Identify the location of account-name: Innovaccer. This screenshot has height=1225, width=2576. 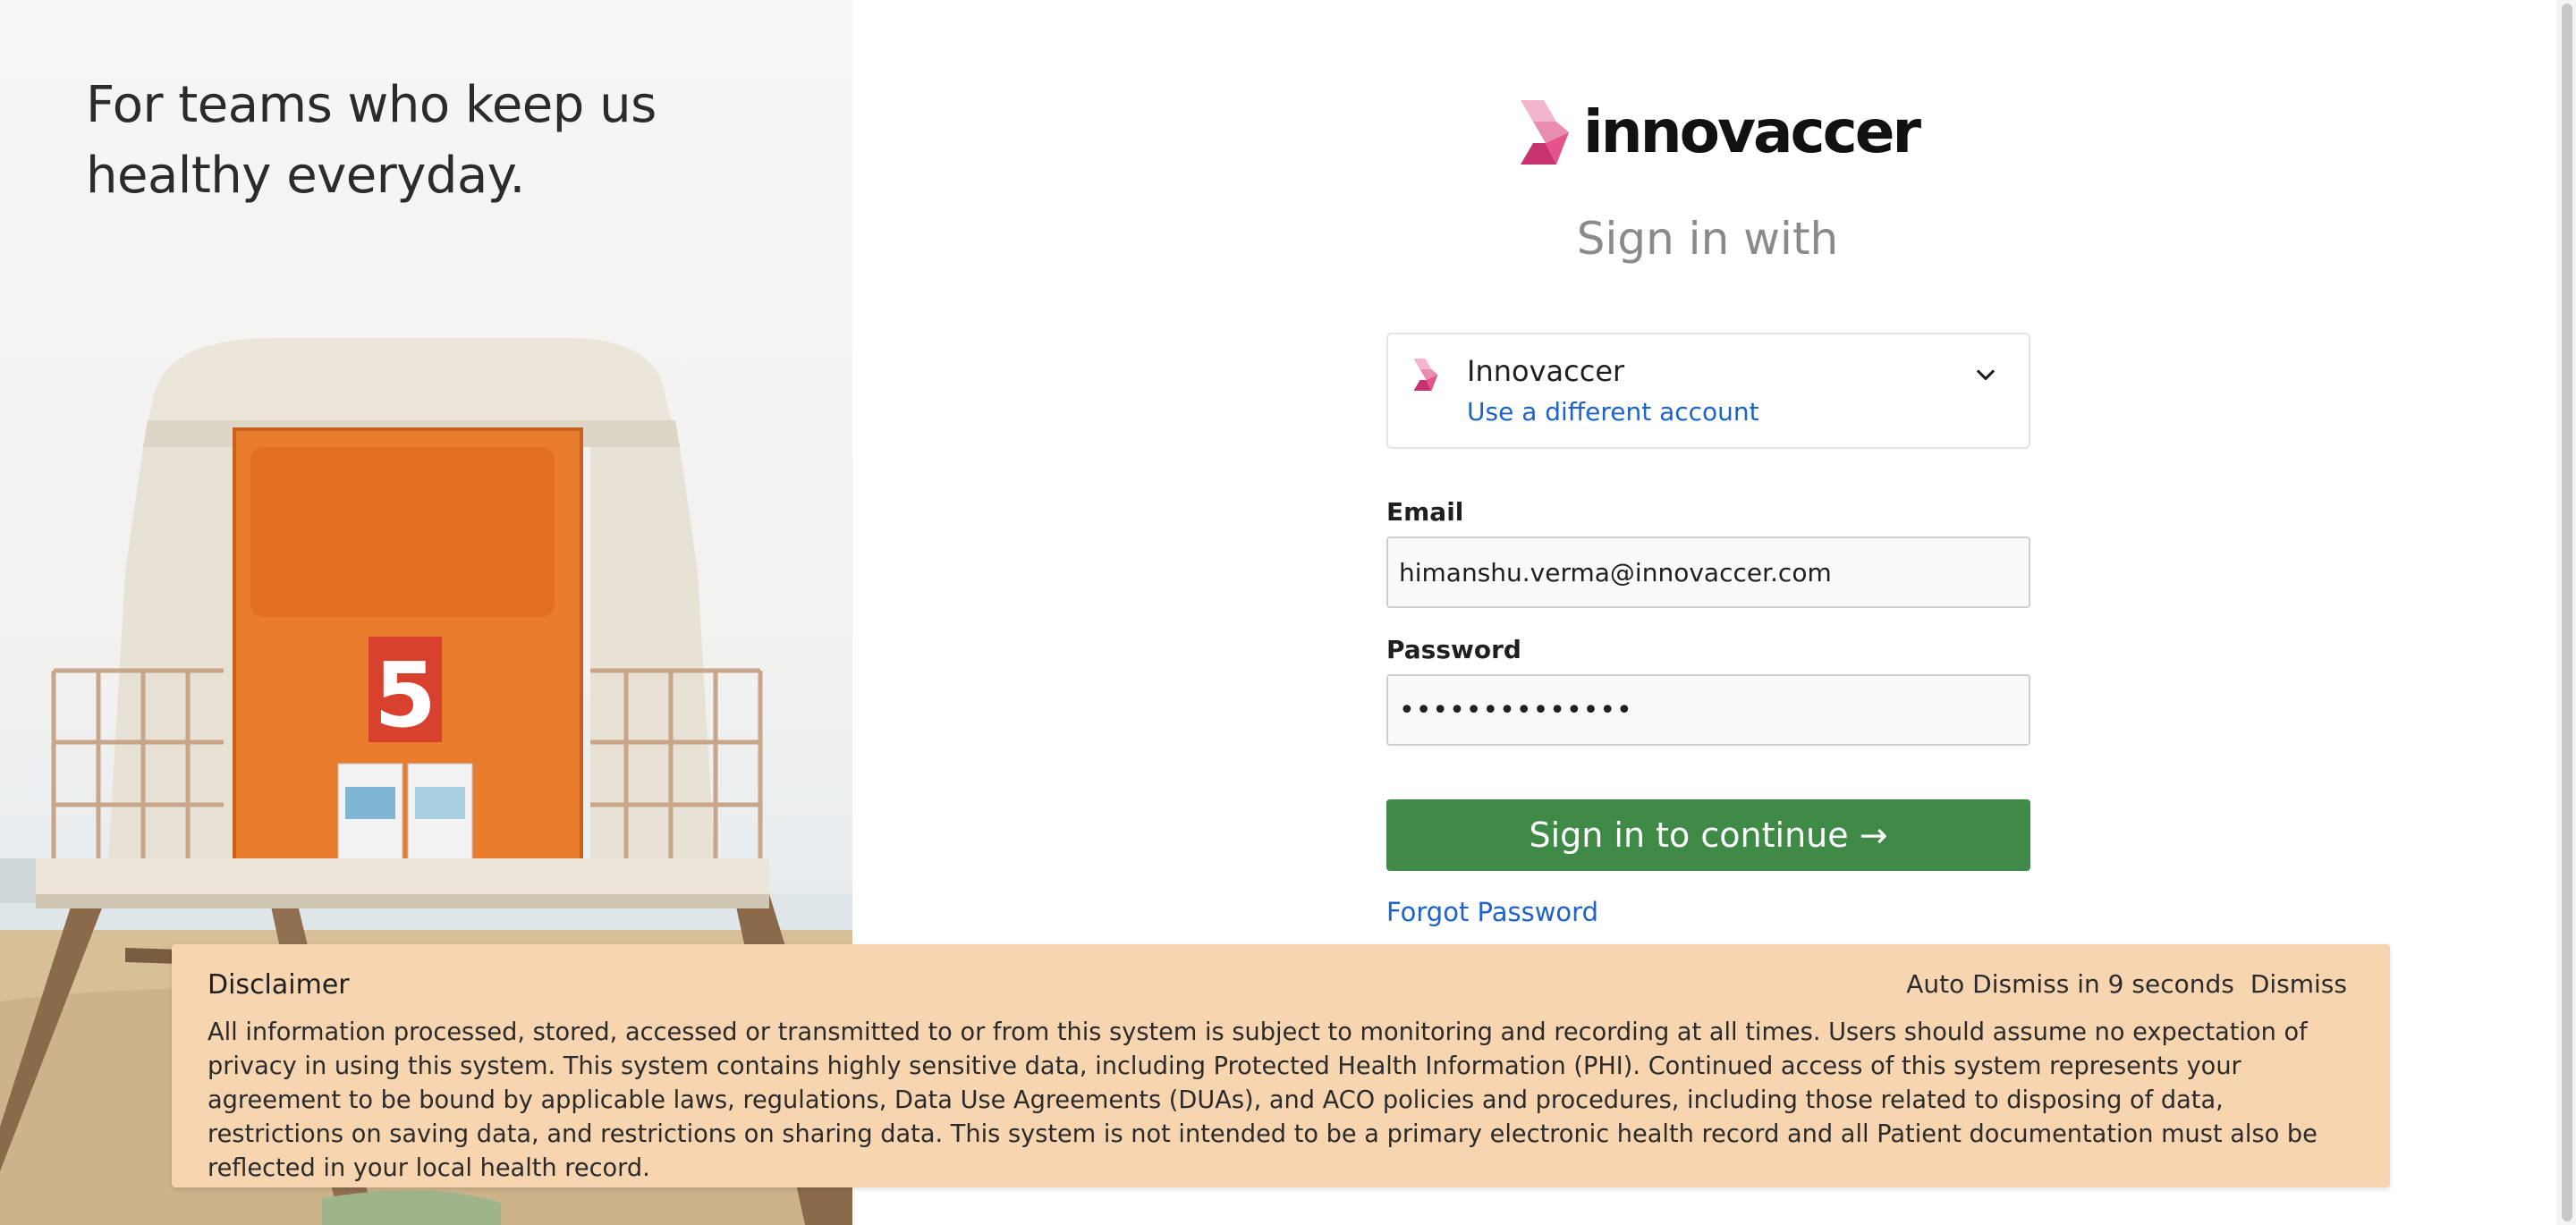
(1546, 371).